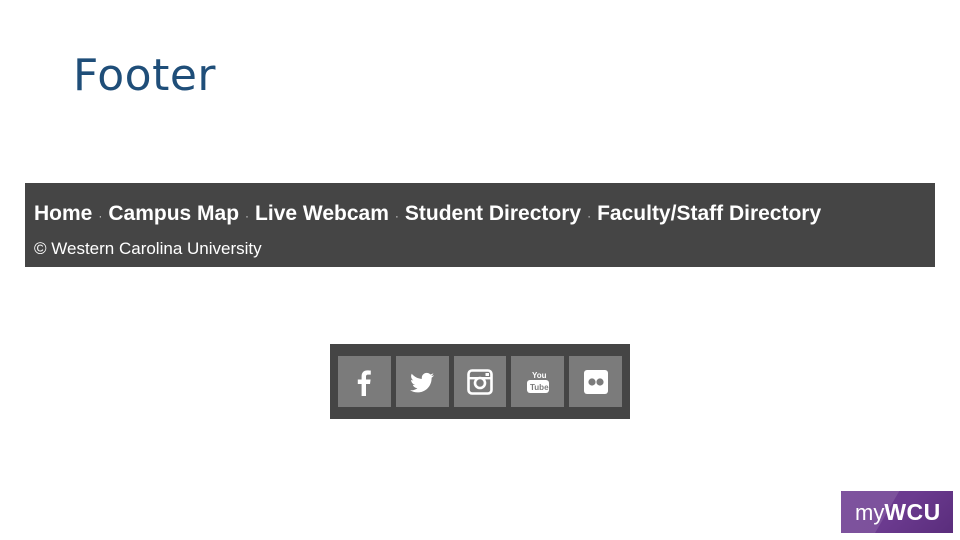 Image resolution: width=960 pixels, height=540 pixels. What do you see at coordinates (493, 214) in the screenshot?
I see `student-directory-link: Student Directory` at bounding box center [493, 214].